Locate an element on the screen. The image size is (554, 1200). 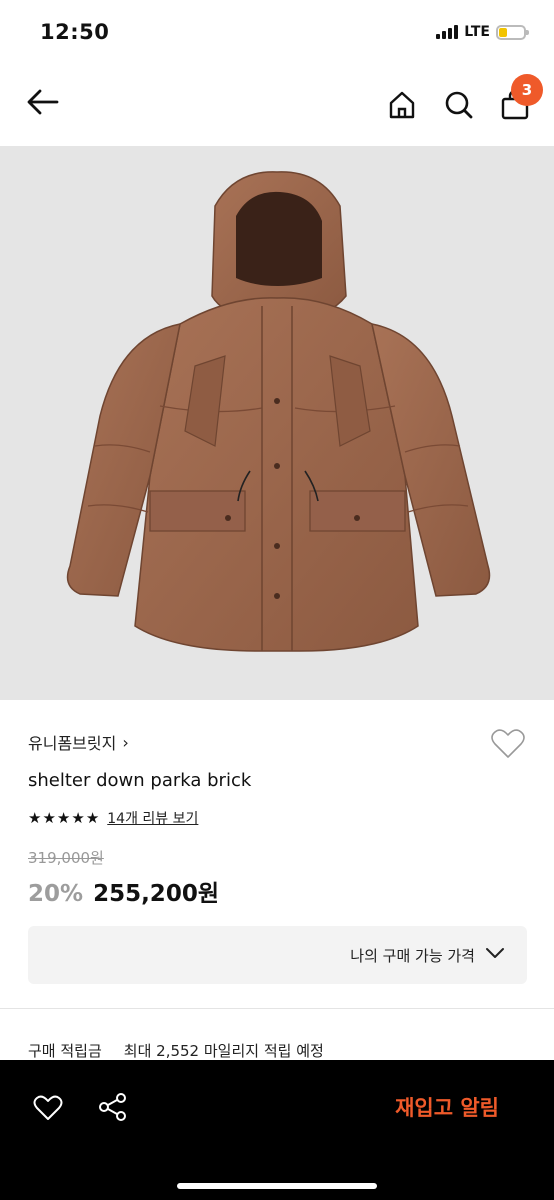
status-indicators: LTE is located at coordinates (482, 32).